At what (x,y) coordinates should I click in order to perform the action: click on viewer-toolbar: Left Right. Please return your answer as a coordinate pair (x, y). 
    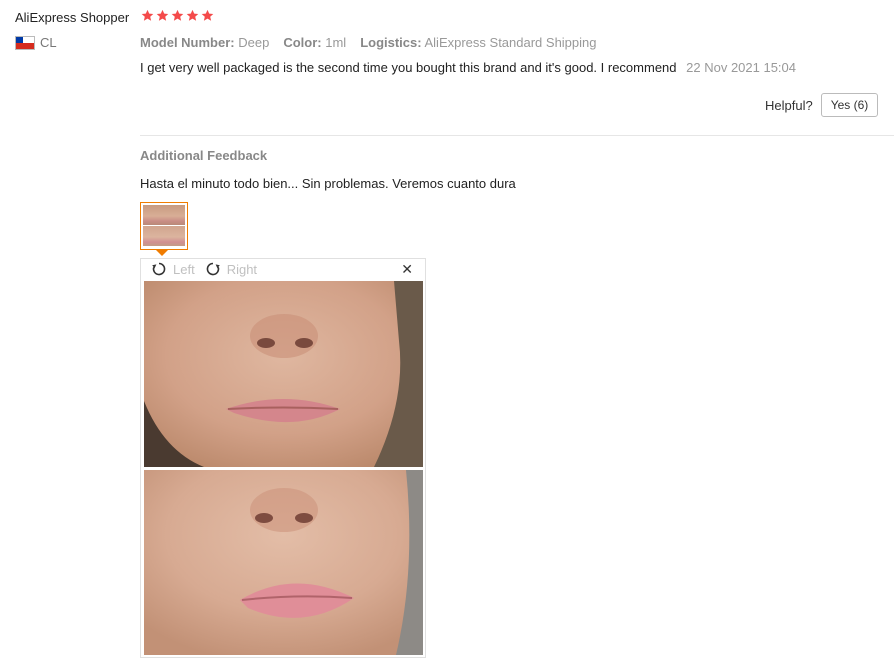
    Looking at the image, I should click on (204, 269).